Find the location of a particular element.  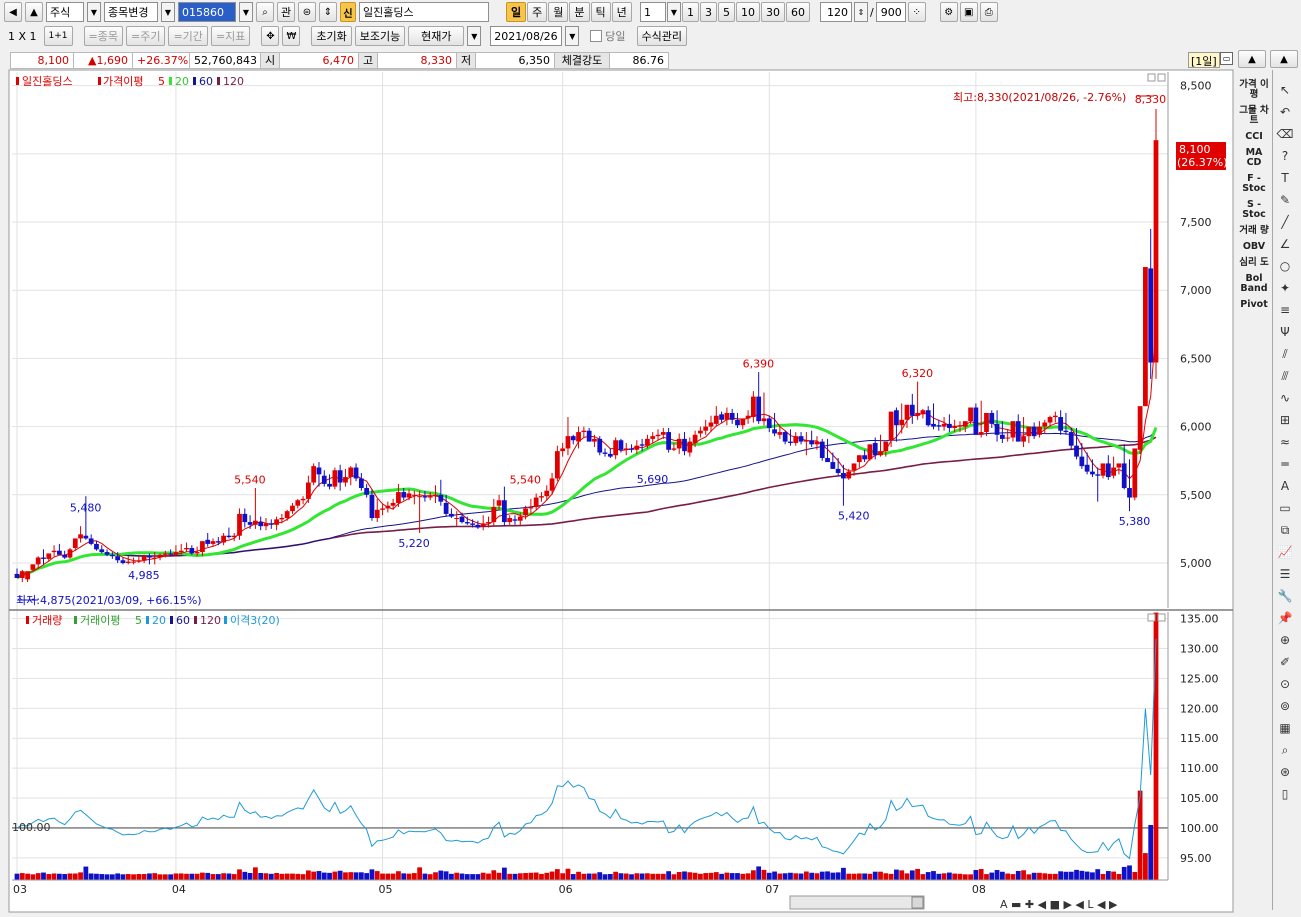

horizontal-scrollbar is located at coordinates (857, 902).